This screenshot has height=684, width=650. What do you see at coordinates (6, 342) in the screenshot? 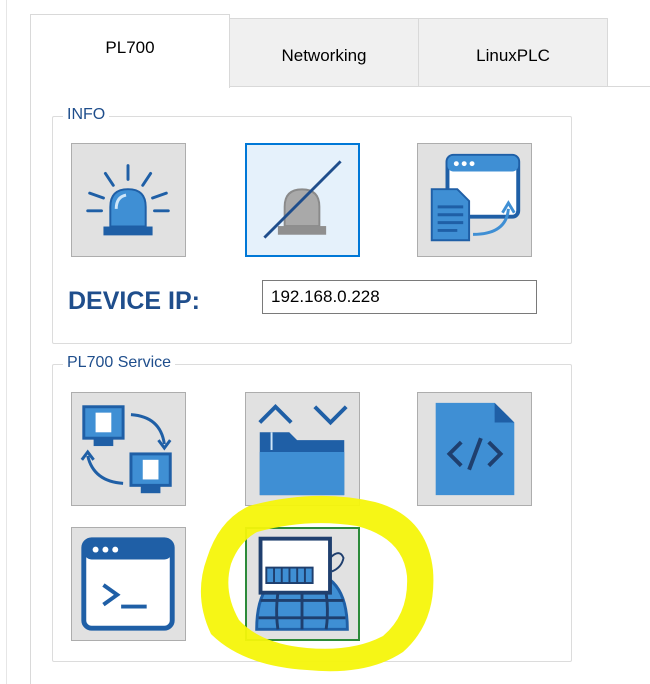
I see `left-divider` at bounding box center [6, 342].